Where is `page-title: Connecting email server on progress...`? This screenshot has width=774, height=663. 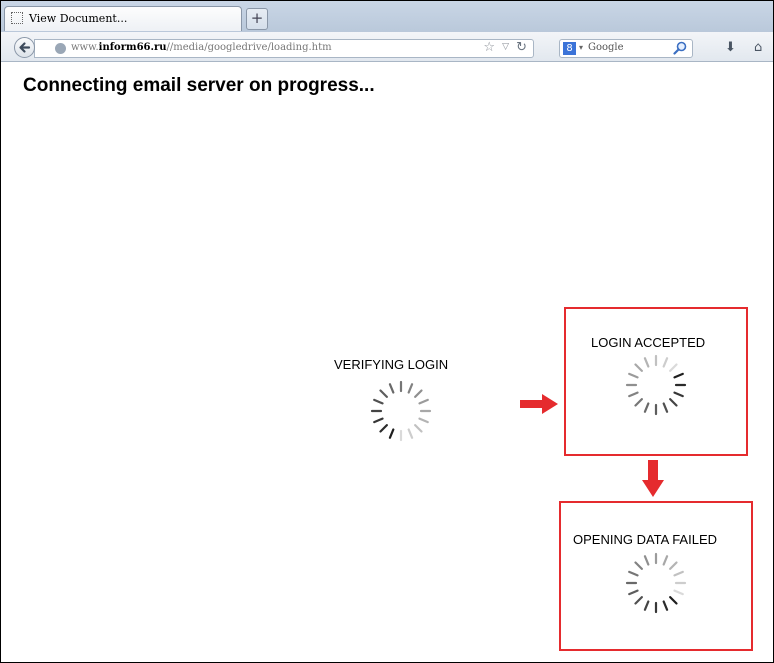 page-title: Connecting email server on progress... is located at coordinates (199, 85).